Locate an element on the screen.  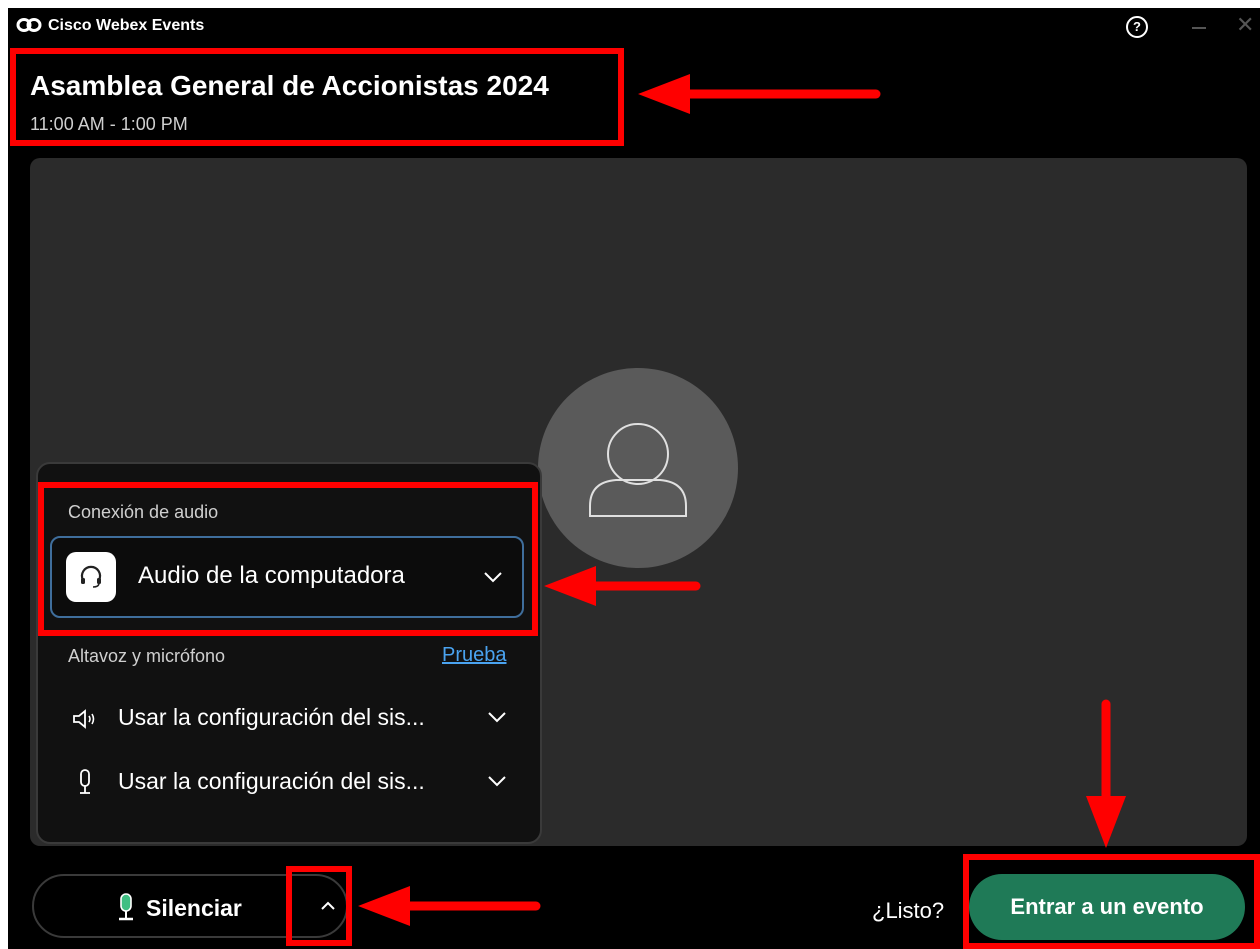
audio-connection-label: Conexión de audio is located at coordinates (143, 512).